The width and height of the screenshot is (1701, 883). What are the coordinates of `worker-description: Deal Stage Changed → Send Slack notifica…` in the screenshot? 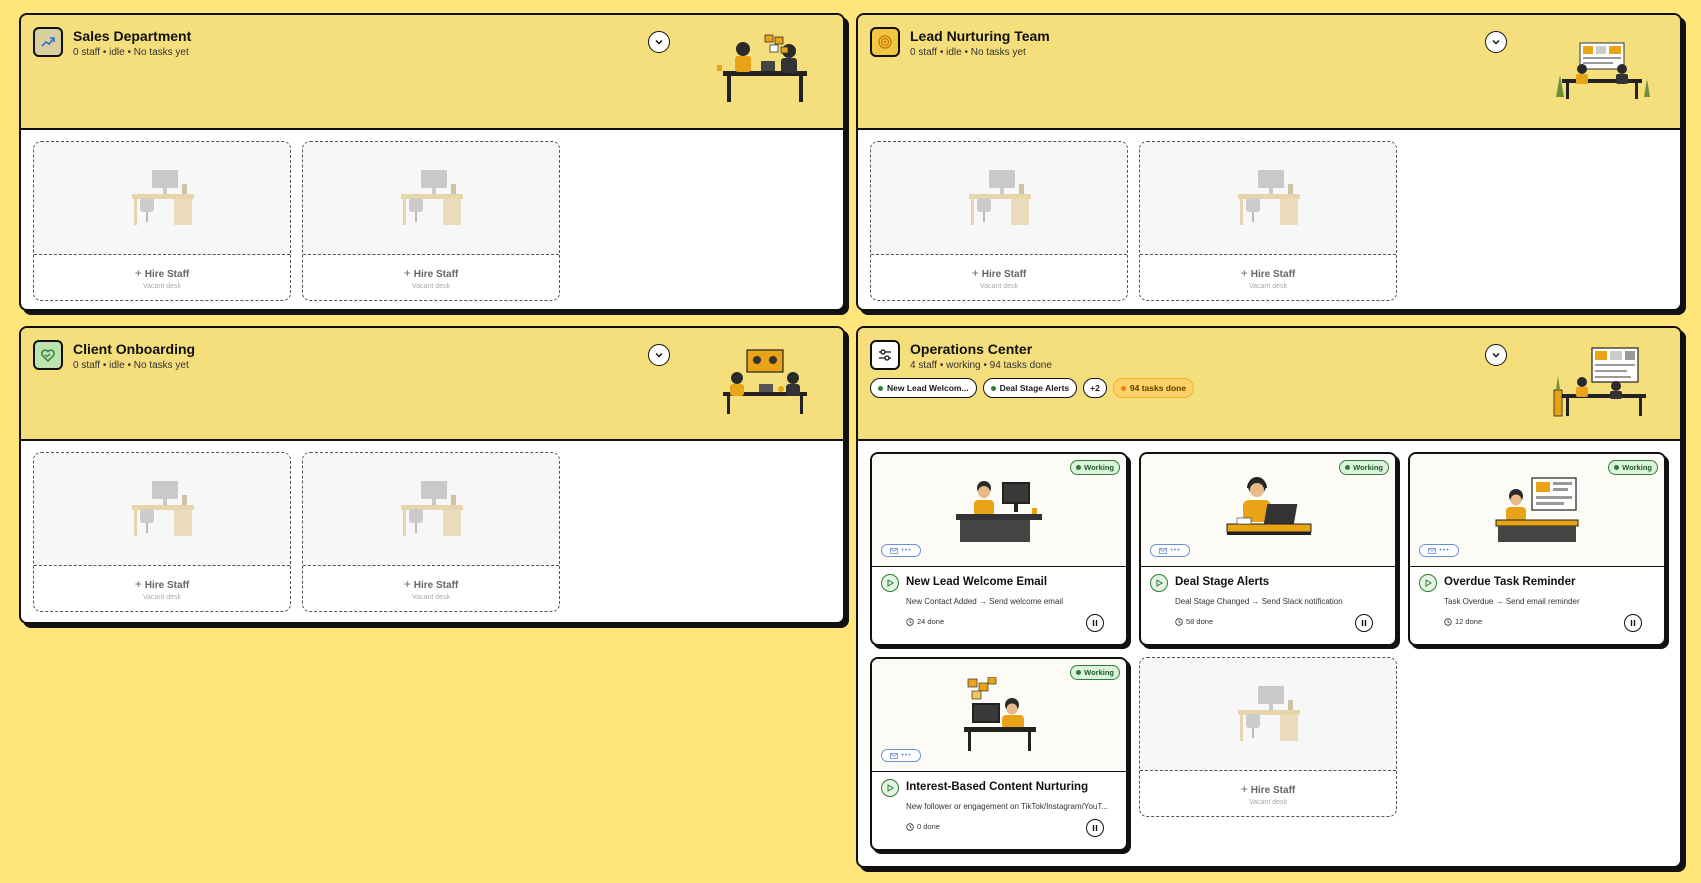 It's located at (1259, 601).